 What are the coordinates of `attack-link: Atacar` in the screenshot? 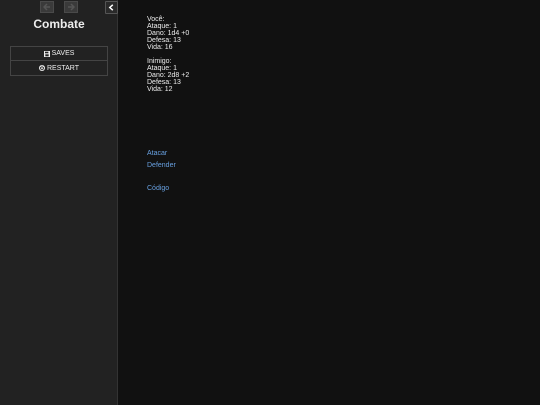 It's located at (332, 153).